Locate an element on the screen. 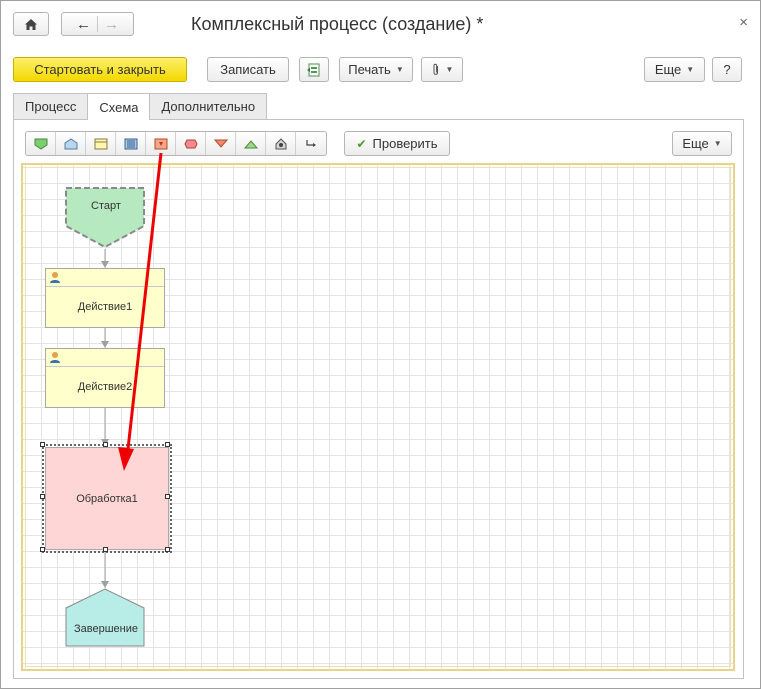  home-icon is located at coordinates (31, 24).